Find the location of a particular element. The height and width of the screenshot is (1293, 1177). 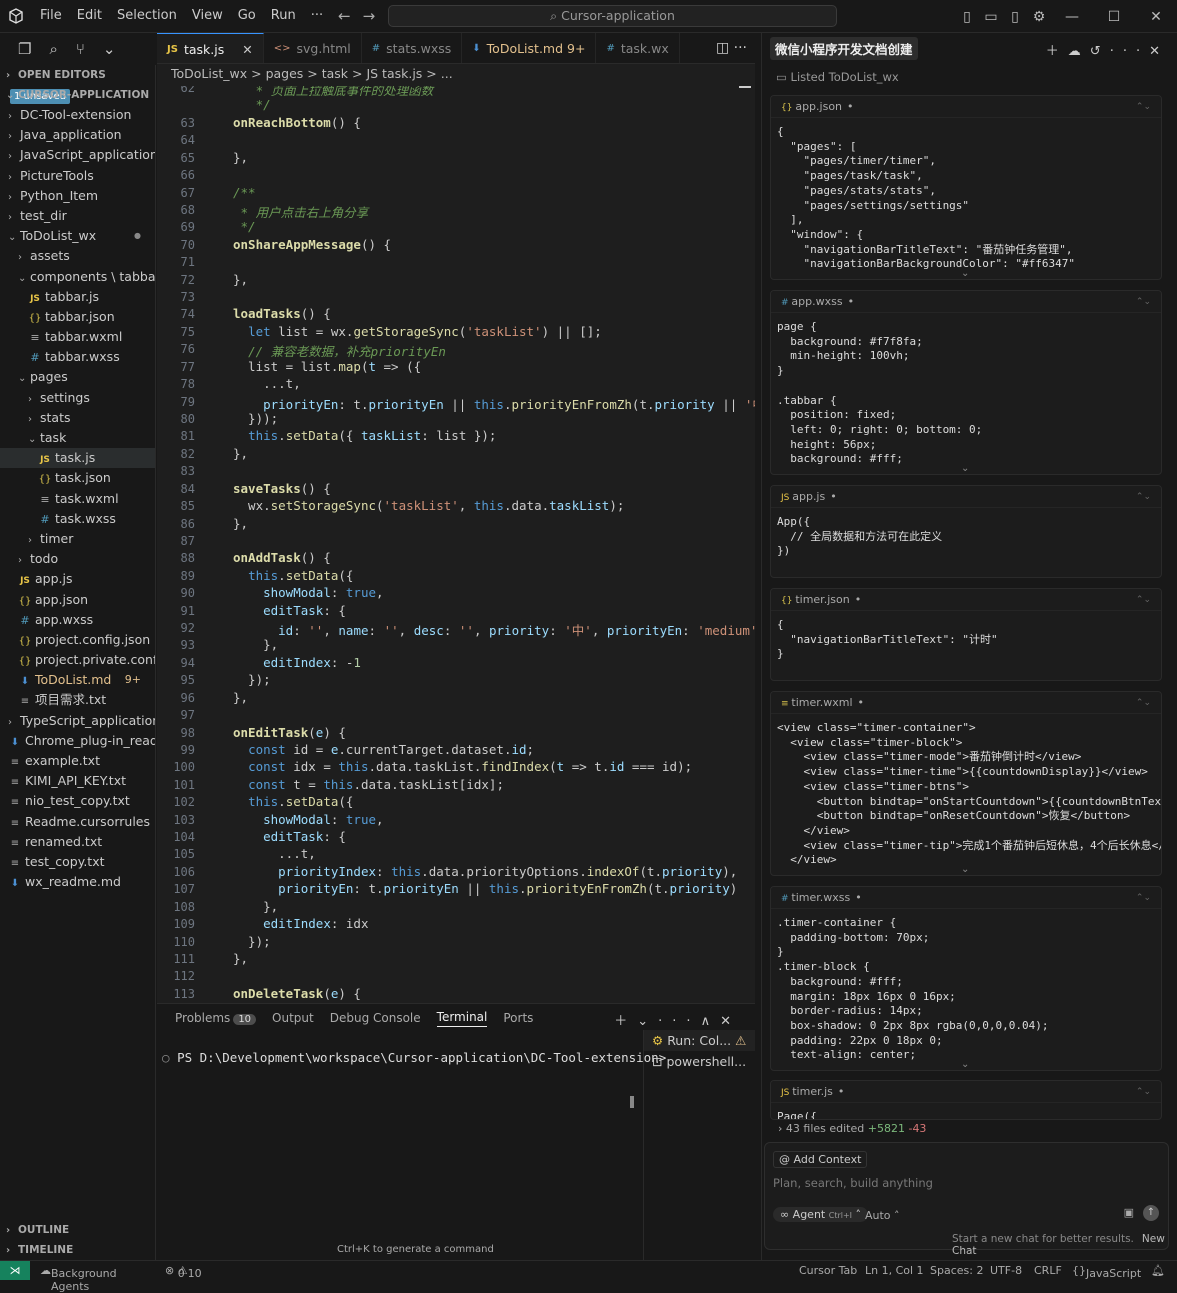

editor-tab: JS task.js ✕ is located at coordinates (210, 48).